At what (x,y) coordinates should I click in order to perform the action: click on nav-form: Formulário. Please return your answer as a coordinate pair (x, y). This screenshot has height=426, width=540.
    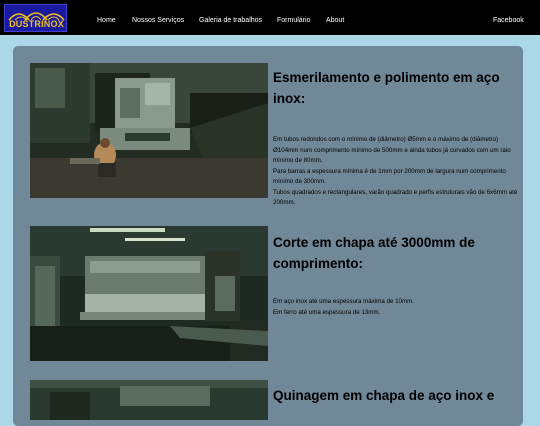
    Looking at the image, I should click on (293, 17).